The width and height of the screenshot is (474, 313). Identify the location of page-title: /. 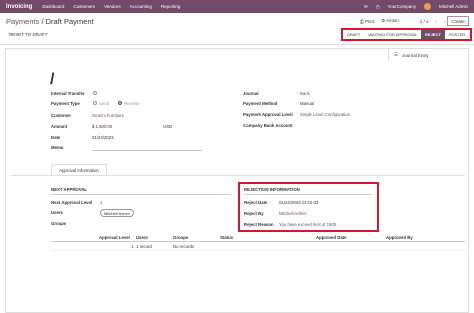
(52, 79).